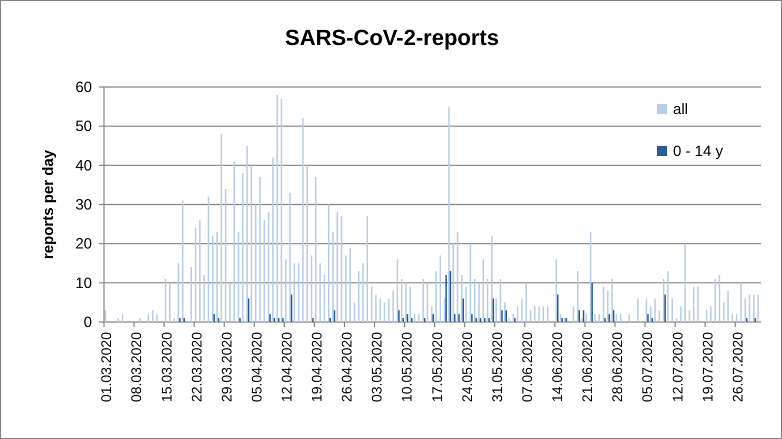 This screenshot has width=782, height=439. I want to click on x-tick-label: 26.07.2020, so click(737, 367).